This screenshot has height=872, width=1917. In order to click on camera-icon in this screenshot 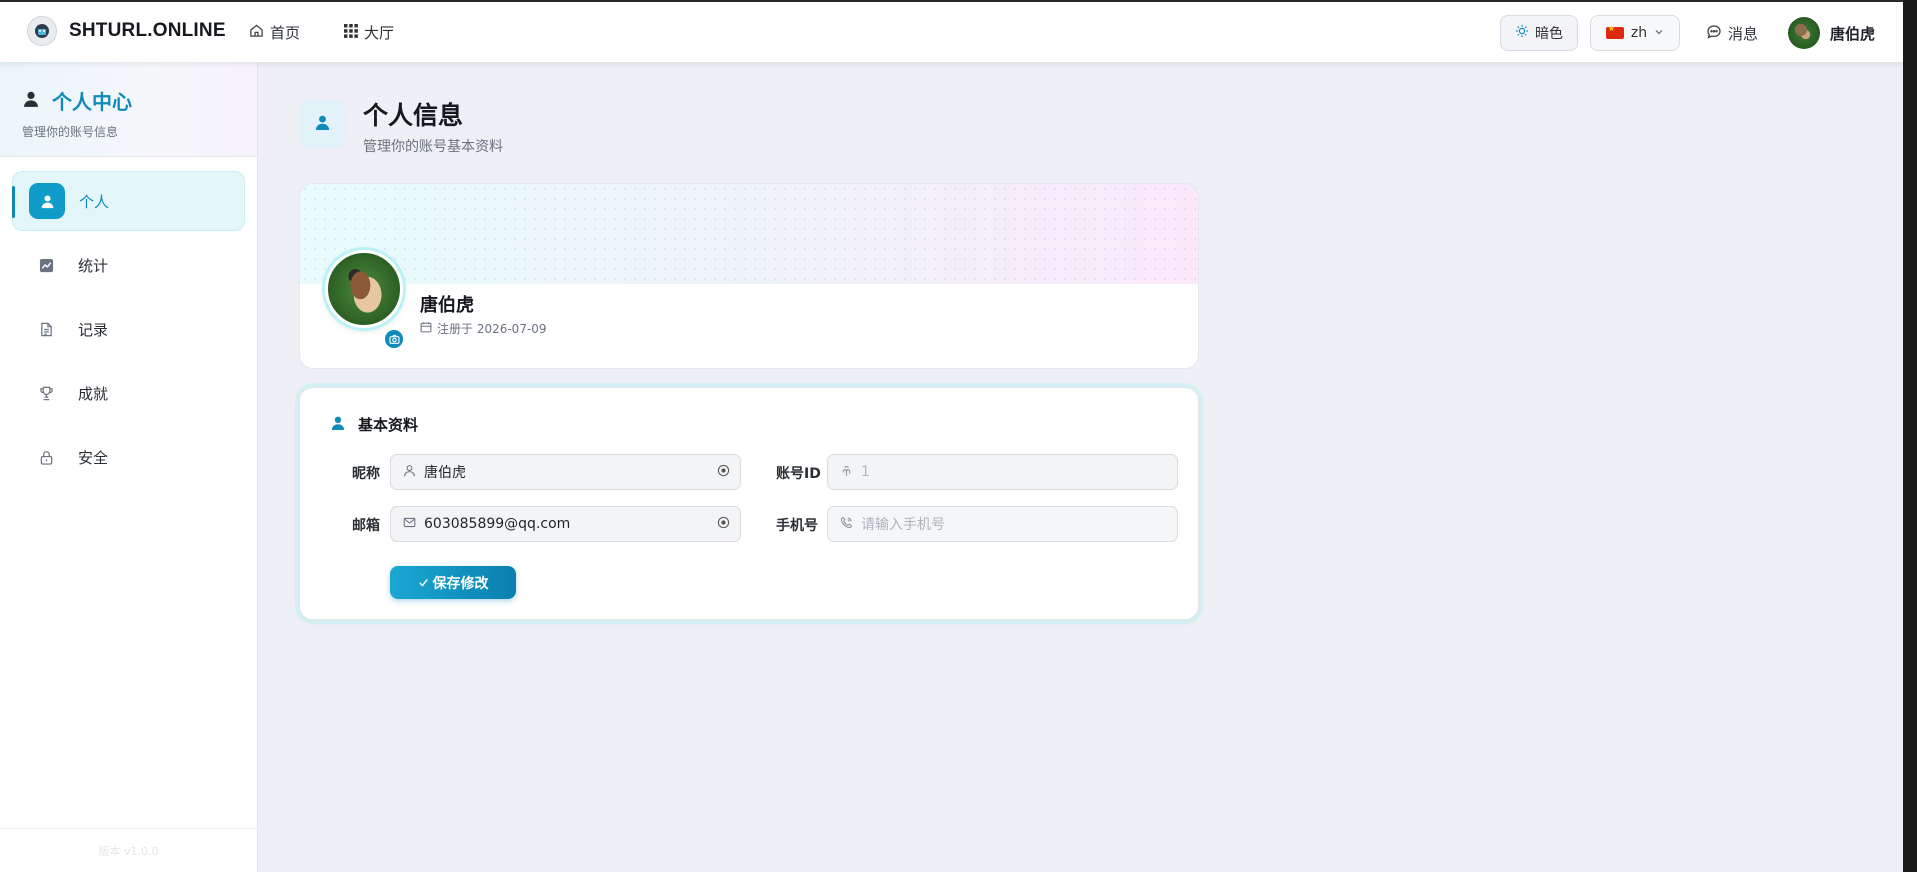, I will do `click(394, 339)`.